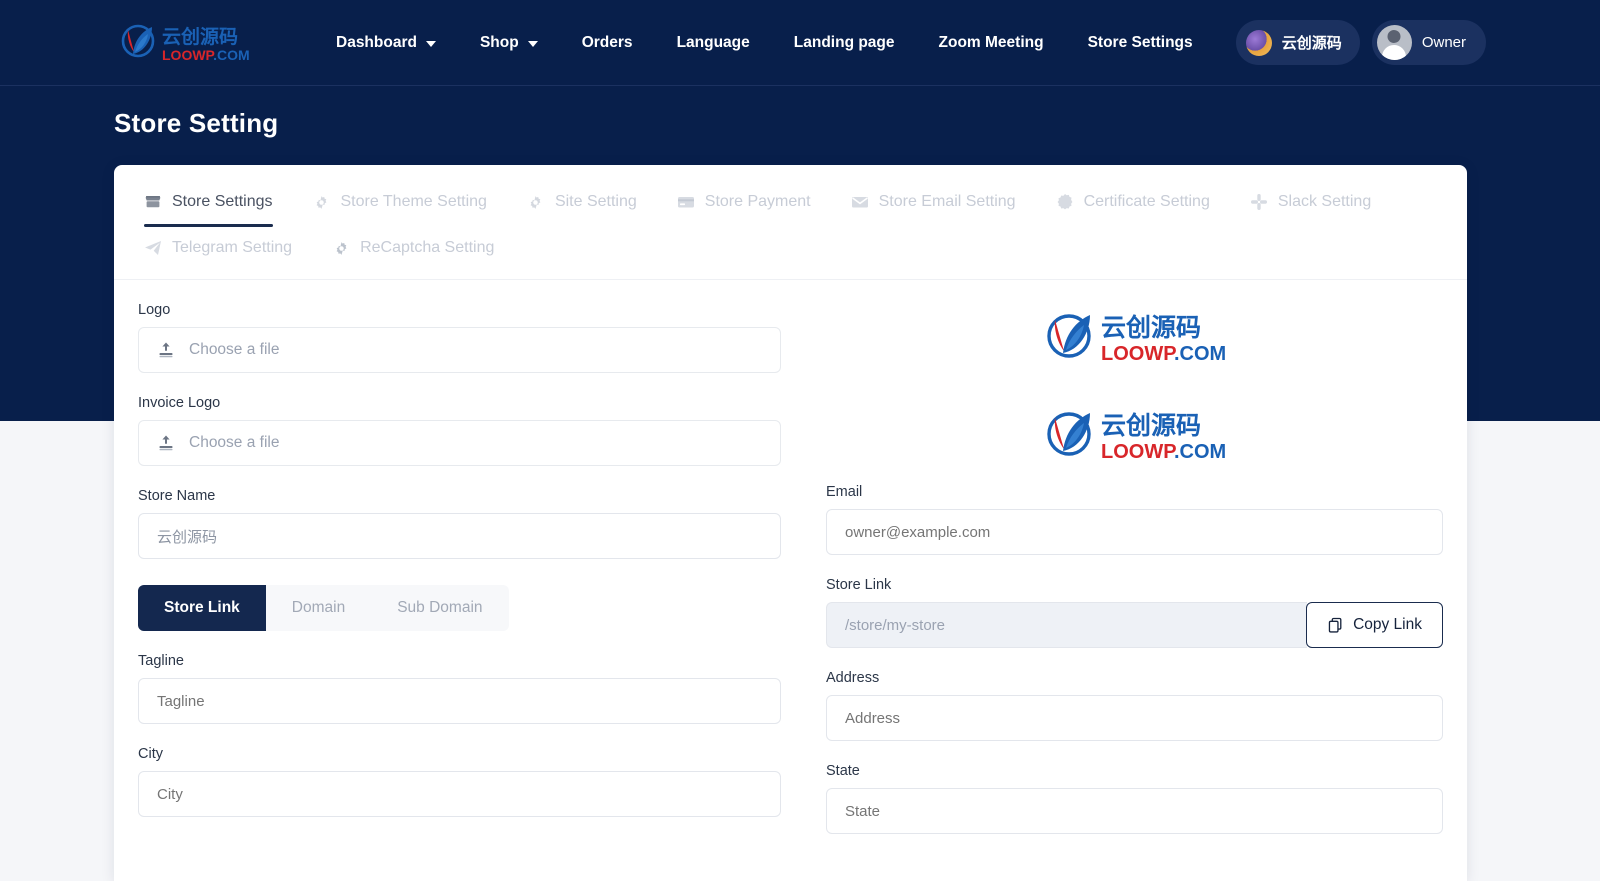  I want to click on user-menu-button: Owner, so click(1428, 42).